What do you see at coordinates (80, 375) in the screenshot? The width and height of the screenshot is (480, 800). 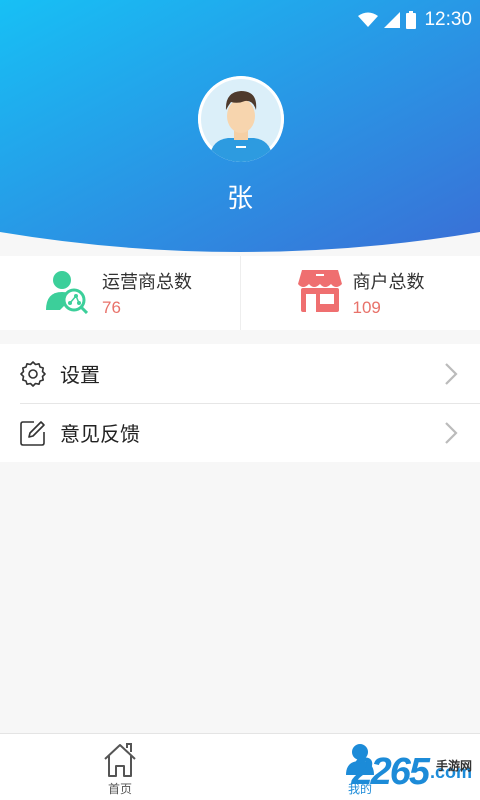 I see `menu-item-settings-label: 设置` at bounding box center [80, 375].